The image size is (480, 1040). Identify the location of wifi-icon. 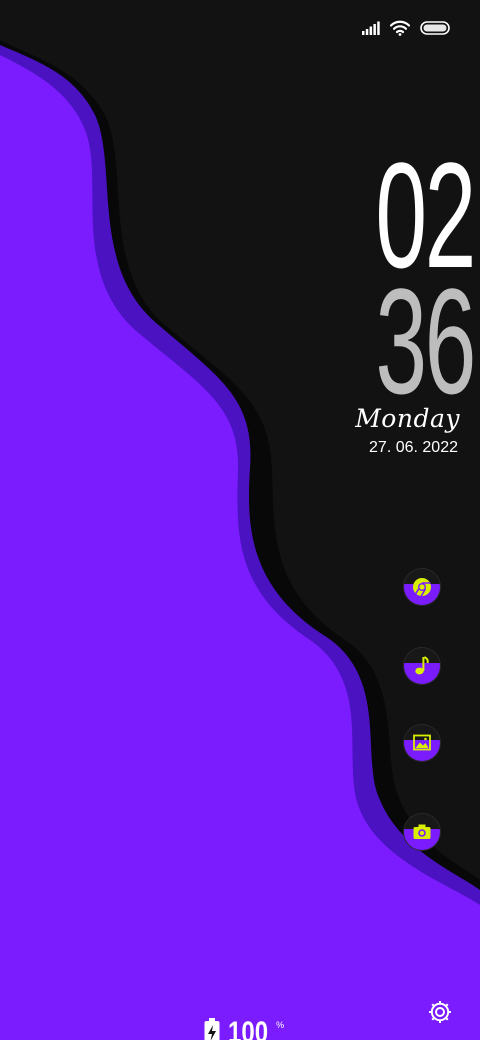
(400, 28).